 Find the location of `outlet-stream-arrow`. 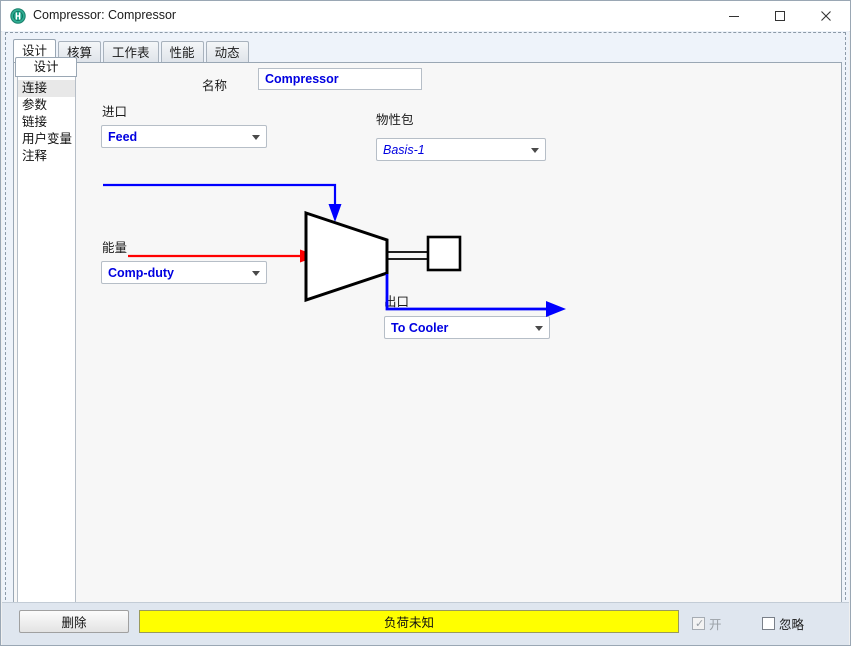

outlet-stream-arrow is located at coordinates (475, 295).